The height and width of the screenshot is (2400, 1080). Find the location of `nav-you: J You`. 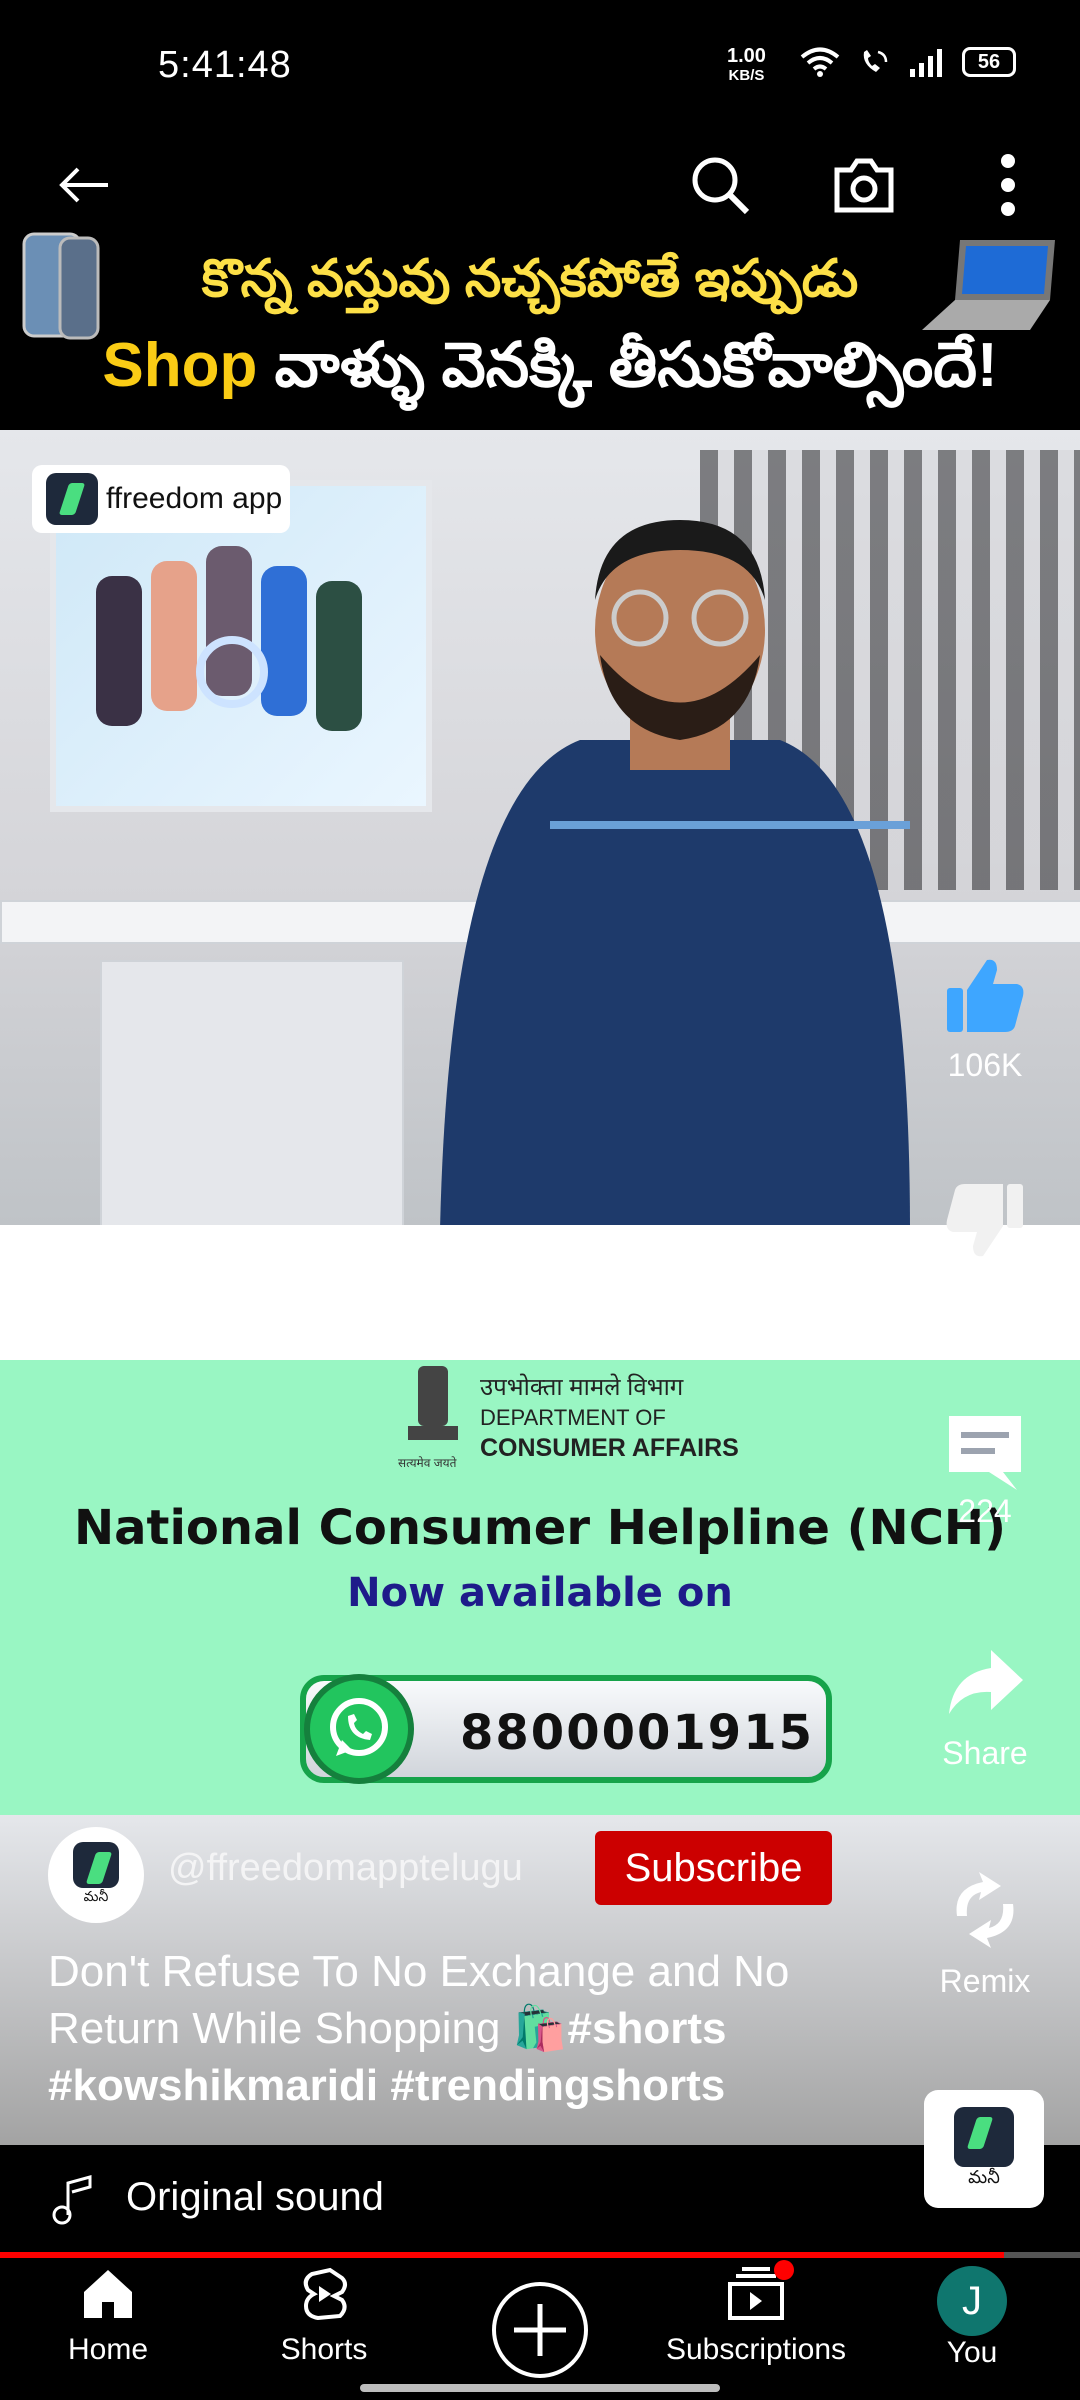

nav-you: J You is located at coordinates (972, 2318).